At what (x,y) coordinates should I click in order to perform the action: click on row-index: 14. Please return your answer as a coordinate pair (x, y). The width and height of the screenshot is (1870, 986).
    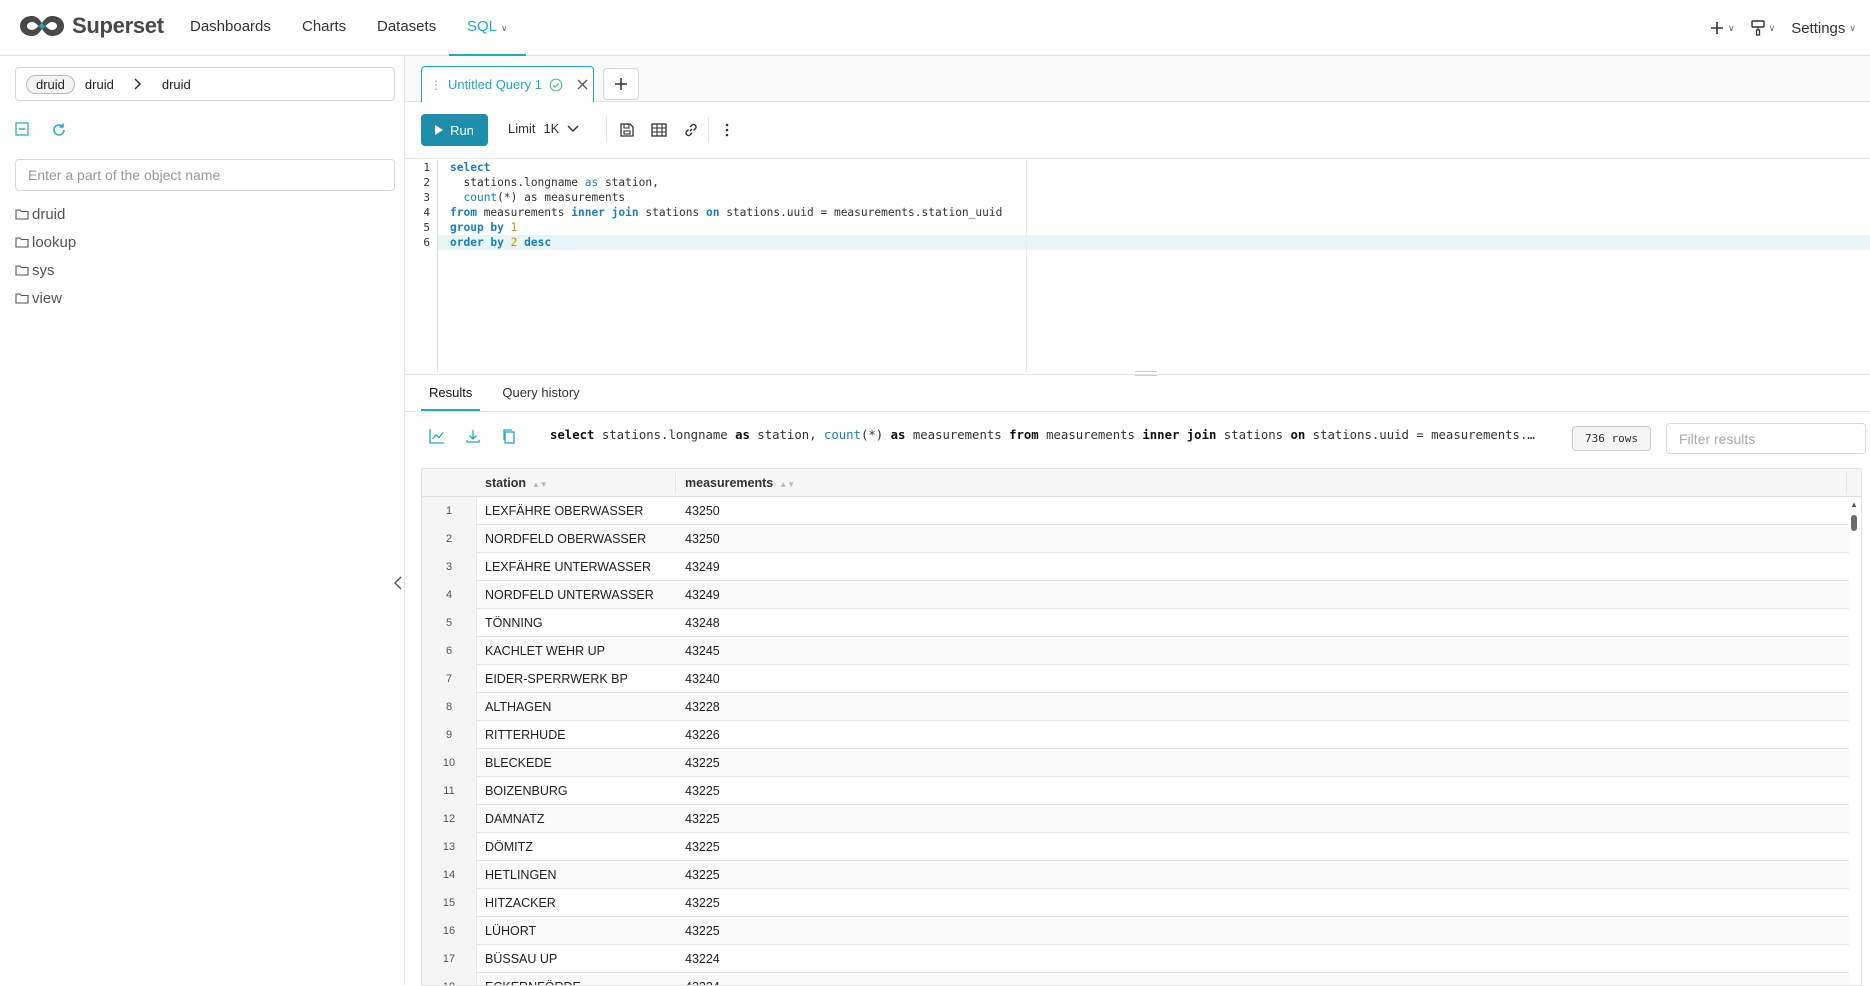
    Looking at the image, I should click on (449, 875).